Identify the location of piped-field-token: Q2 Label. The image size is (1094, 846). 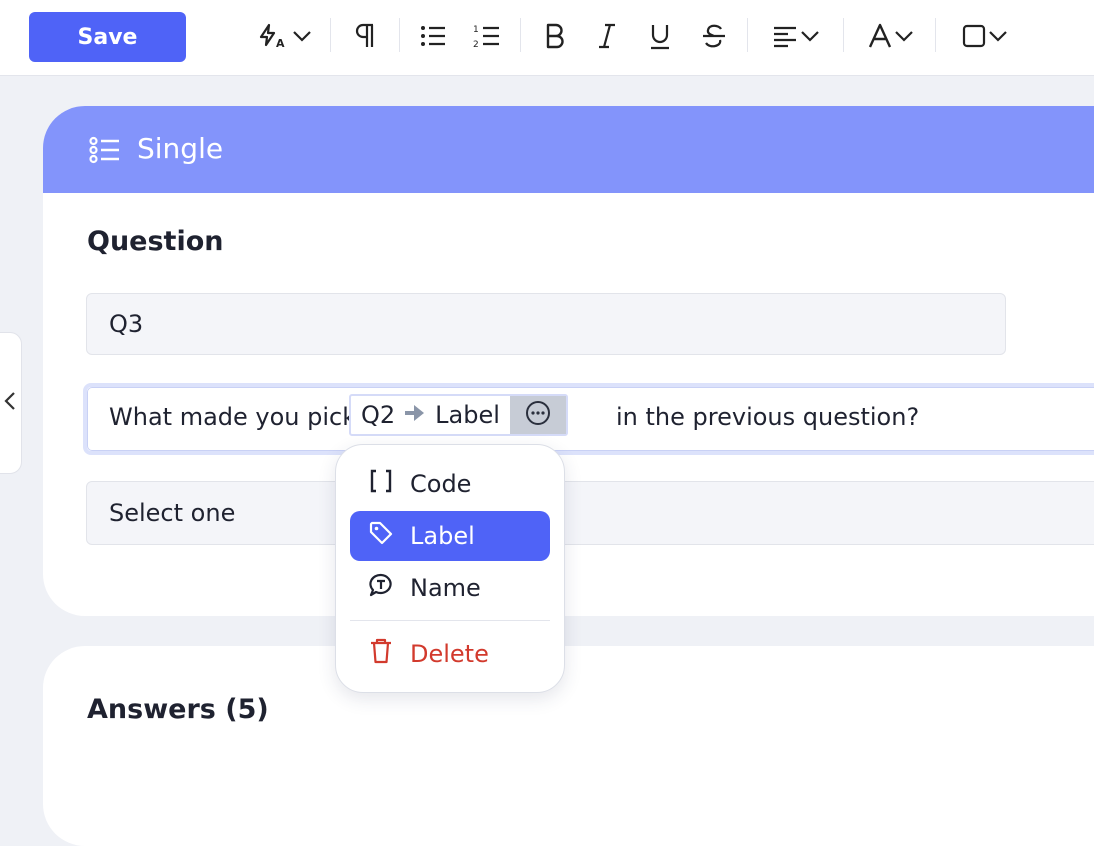
(458, 415).